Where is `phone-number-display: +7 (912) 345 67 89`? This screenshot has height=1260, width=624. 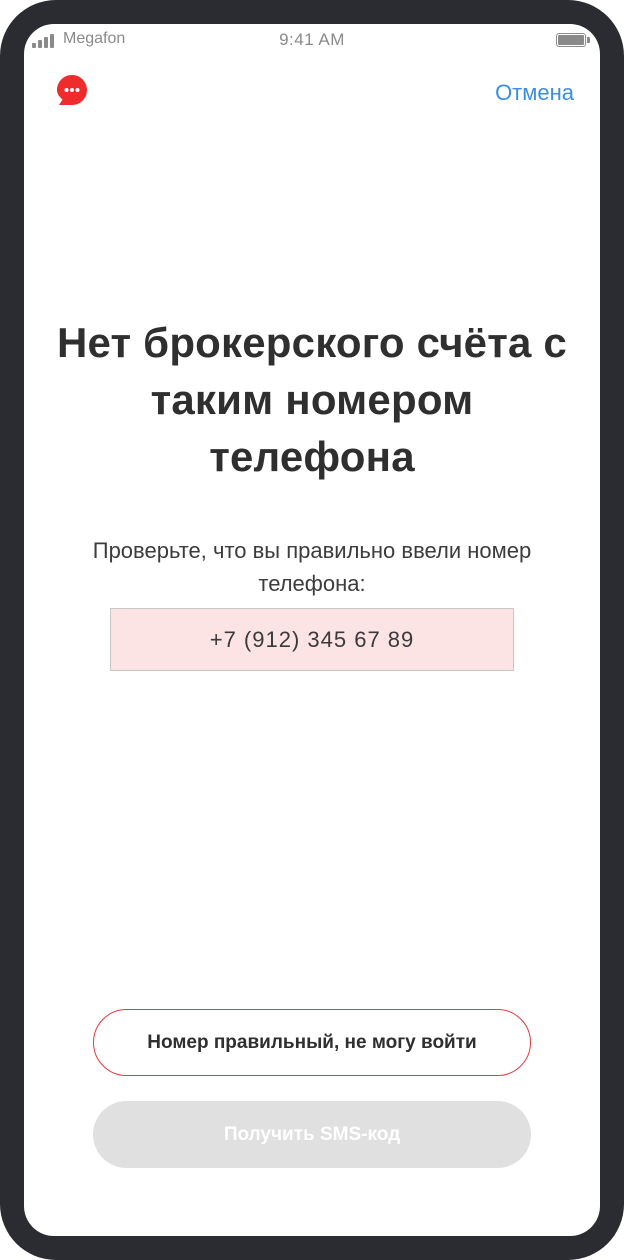
phone-number-display: +7 (912) 345 67 89 is located at coordinates (312, 639).